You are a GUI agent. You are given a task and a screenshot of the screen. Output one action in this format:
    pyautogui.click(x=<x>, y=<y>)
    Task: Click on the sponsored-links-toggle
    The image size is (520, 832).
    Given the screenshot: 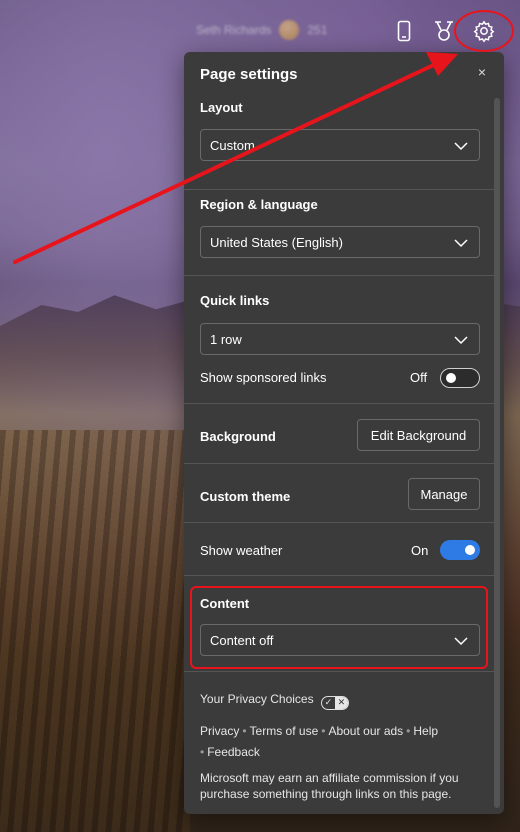 What is the action you would take?
    pyautogui.click(x=460, y=378)
    